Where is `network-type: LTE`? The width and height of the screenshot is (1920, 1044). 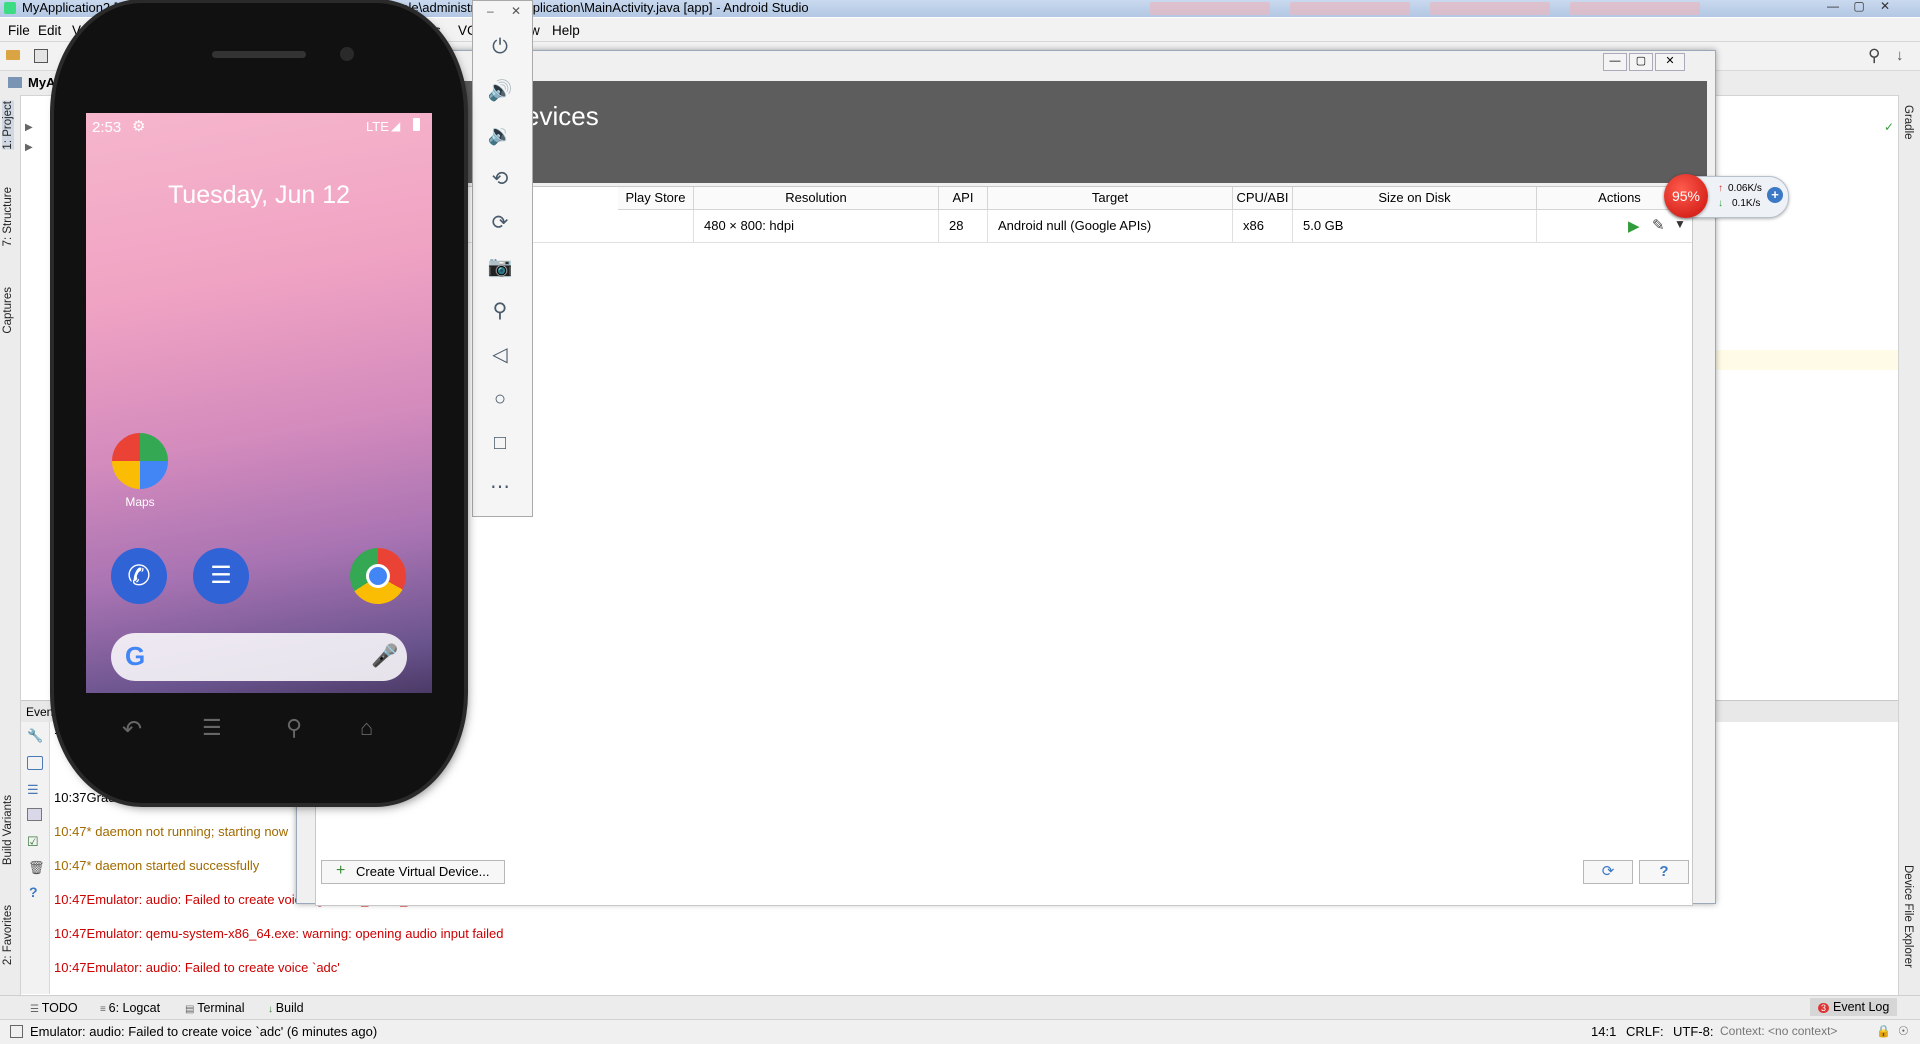
network-type: LTE is located at coordinates (377, 126).